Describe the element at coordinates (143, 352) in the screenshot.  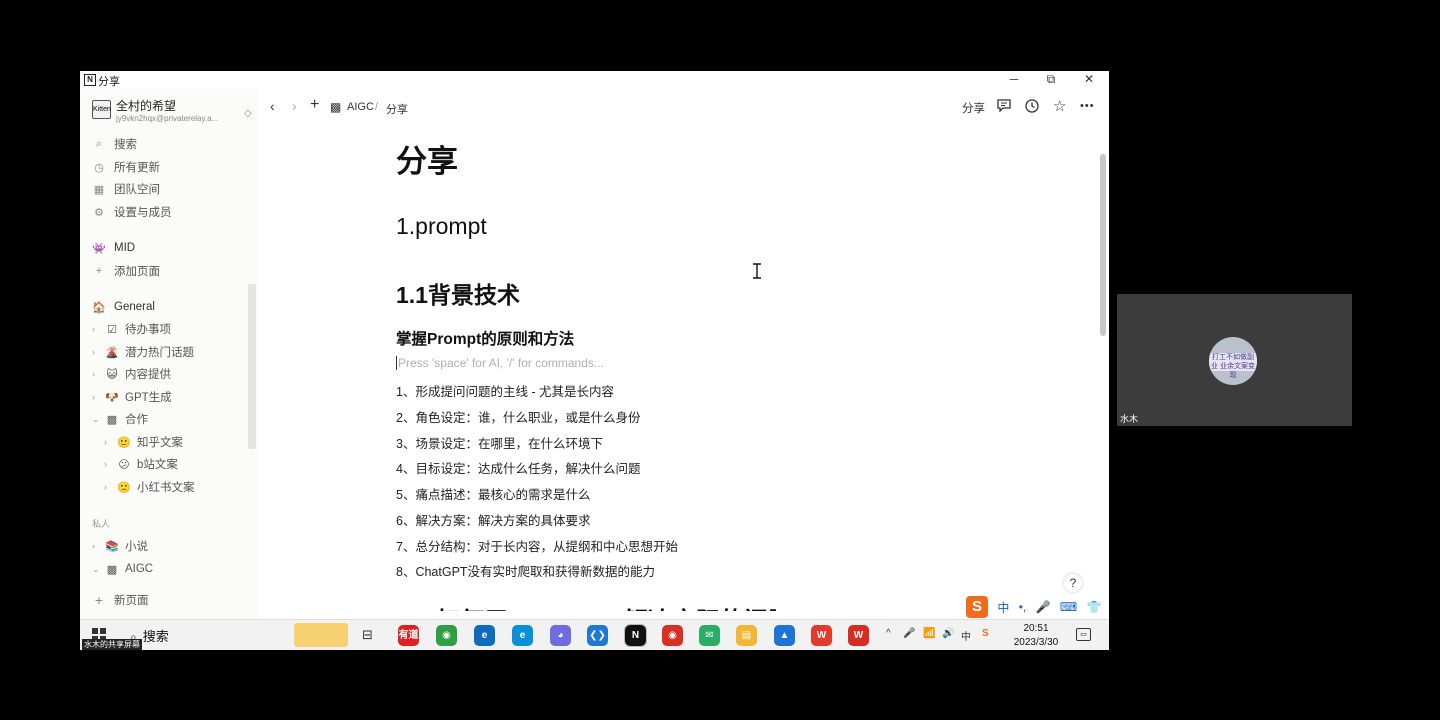
I see `sidebar-item-hot-topics: › 🌋 潜力热门话题` at that location.